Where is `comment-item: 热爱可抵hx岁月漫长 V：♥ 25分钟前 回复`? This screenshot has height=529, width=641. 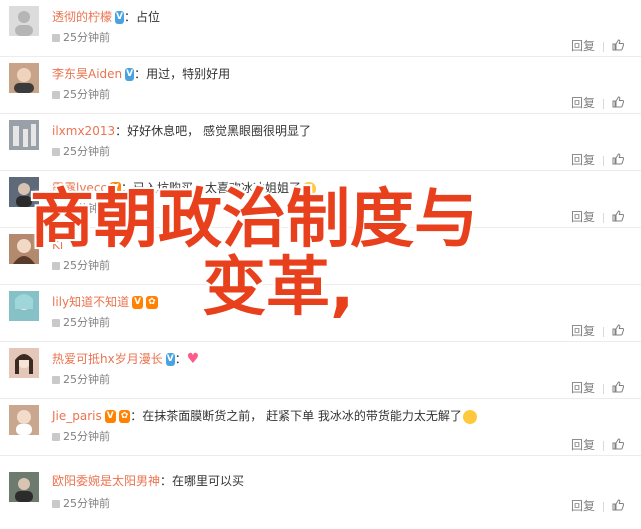
comment-item: 热爱可抵hx岁月漫长 V：♥ 25分钟前 回复 is located at coordinates (320, 370).